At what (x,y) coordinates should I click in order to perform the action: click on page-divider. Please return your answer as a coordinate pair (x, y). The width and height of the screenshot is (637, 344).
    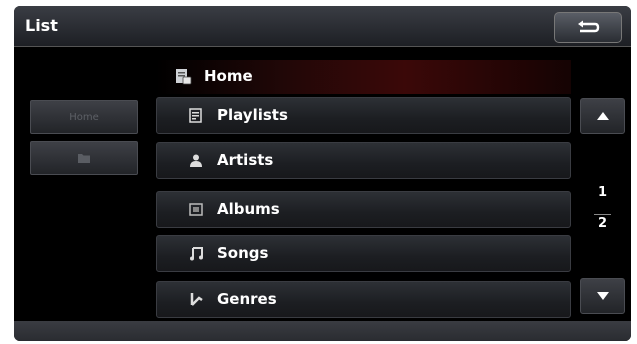
    Looking at the image, I should click on (602, 214).